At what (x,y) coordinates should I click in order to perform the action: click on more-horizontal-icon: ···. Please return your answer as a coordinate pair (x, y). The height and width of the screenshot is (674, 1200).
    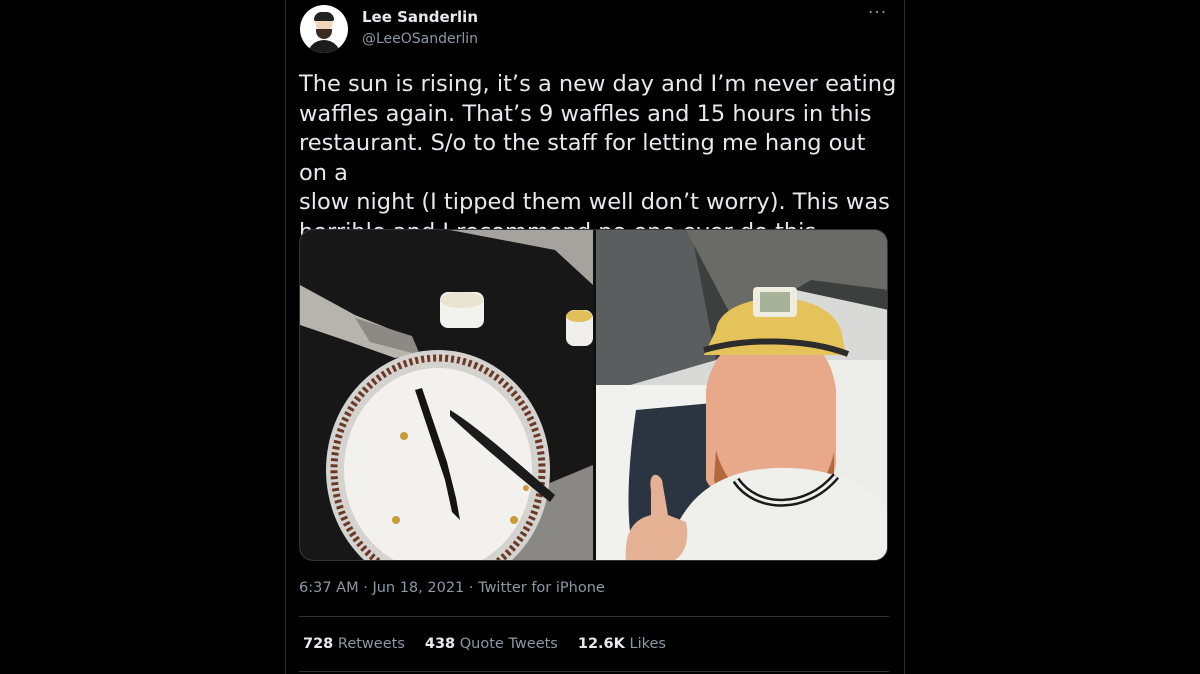
    Looking at the image, I should click on (877, 13).